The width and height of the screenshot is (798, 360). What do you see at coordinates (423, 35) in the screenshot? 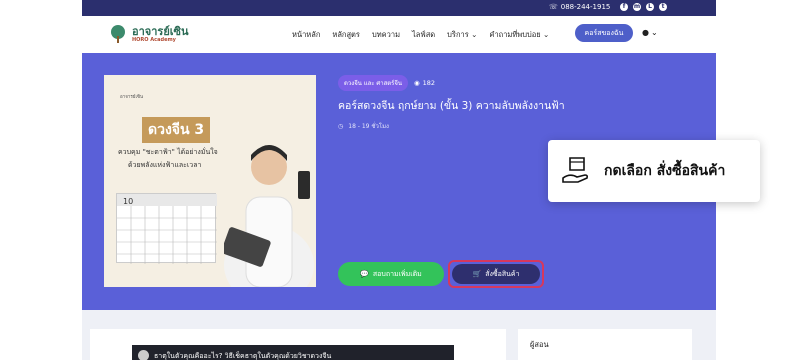
I see `nav-live: ไลฟ์สด` at bounding box center [423, 35].